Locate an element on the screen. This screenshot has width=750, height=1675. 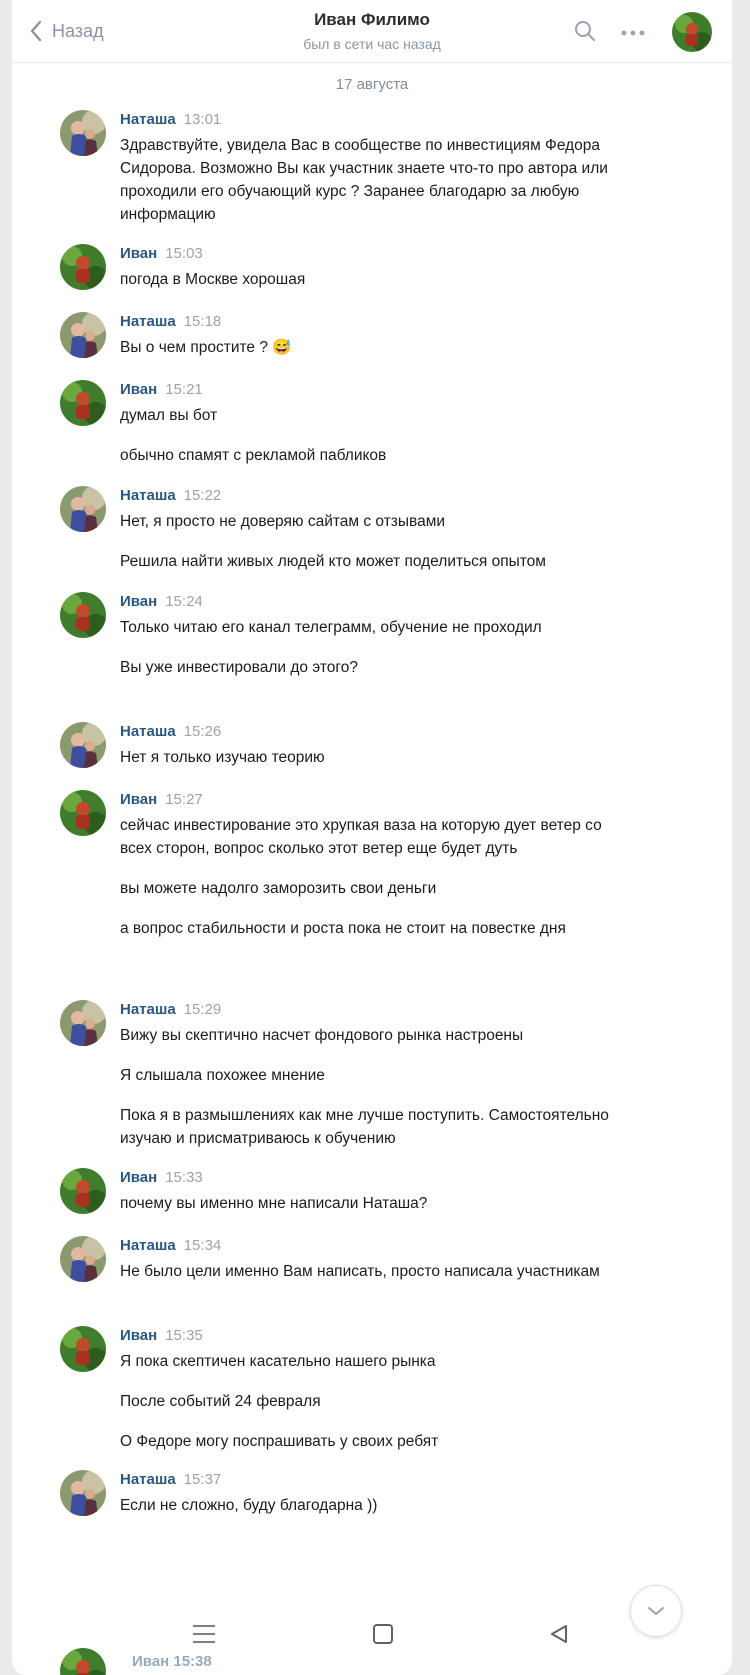
message-time: 15:21 is located at coordinates (184, 389).